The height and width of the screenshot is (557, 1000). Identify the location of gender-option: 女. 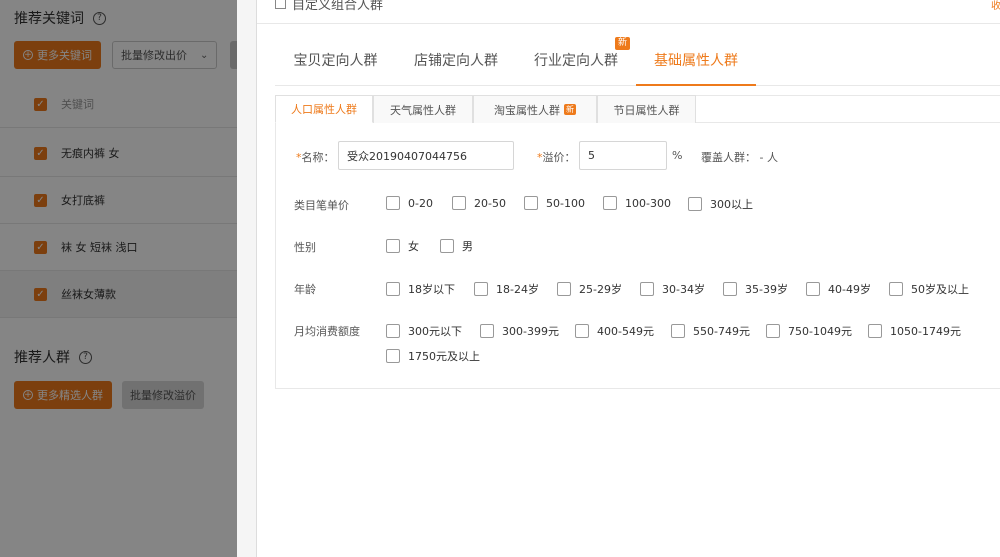
(402, 246).